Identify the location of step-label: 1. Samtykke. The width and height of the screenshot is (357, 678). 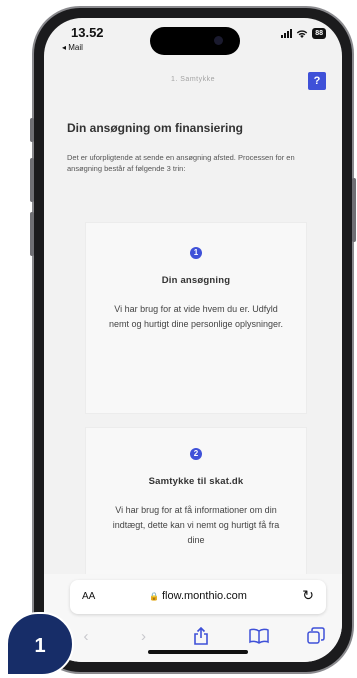
(192, 79).